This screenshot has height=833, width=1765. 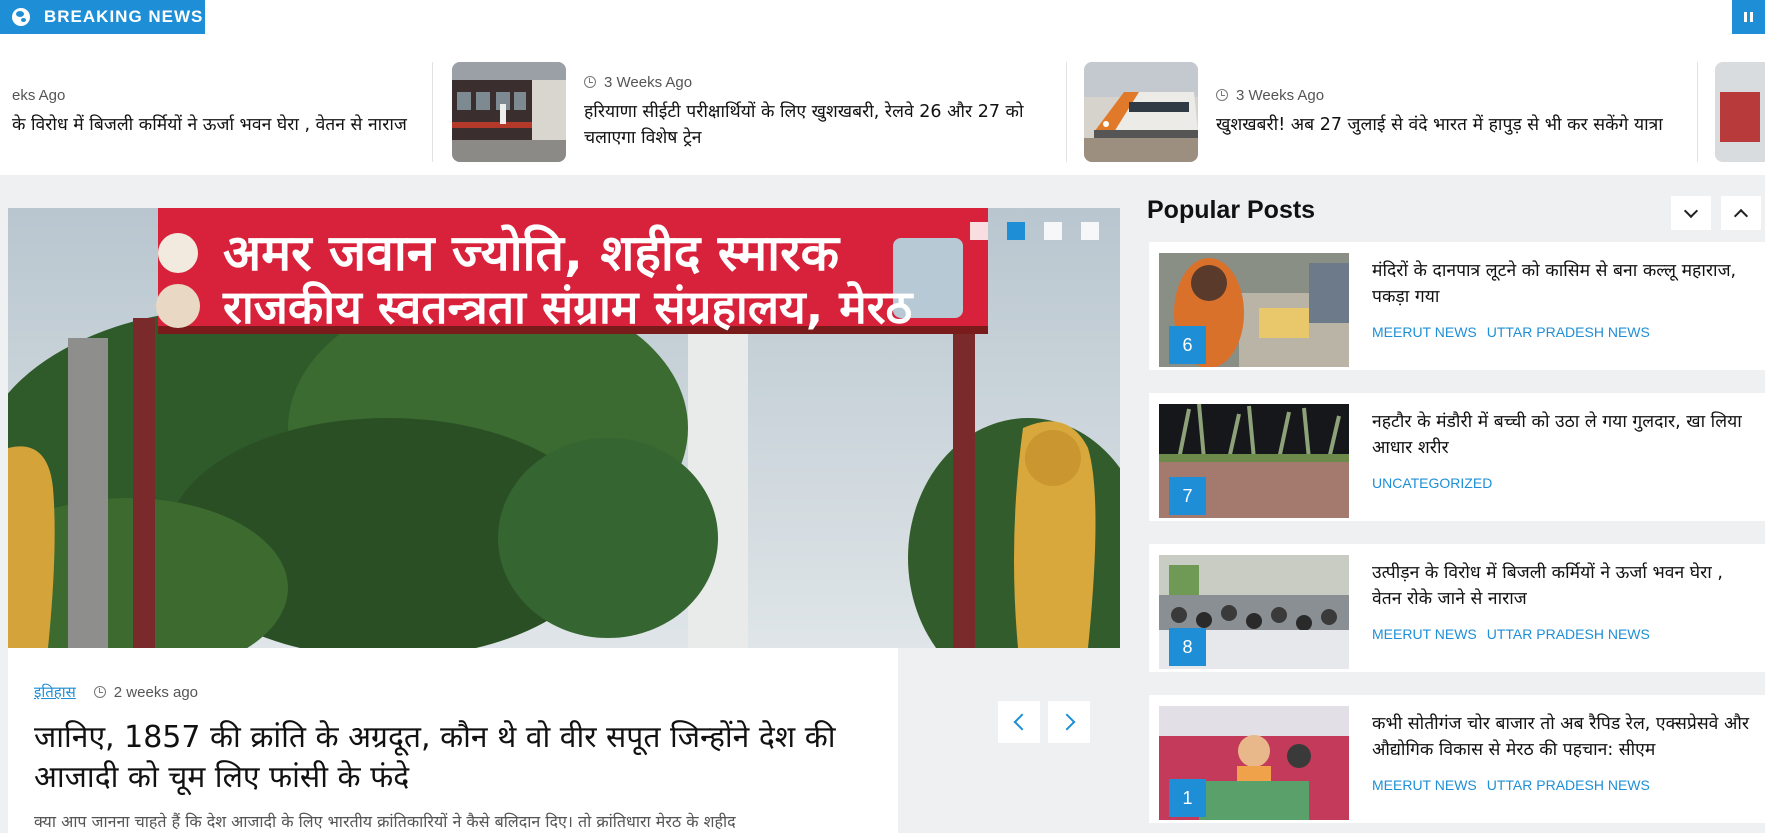 I want to click on category-link: UNCATEGORIZED, so click(x=1432, y=483).